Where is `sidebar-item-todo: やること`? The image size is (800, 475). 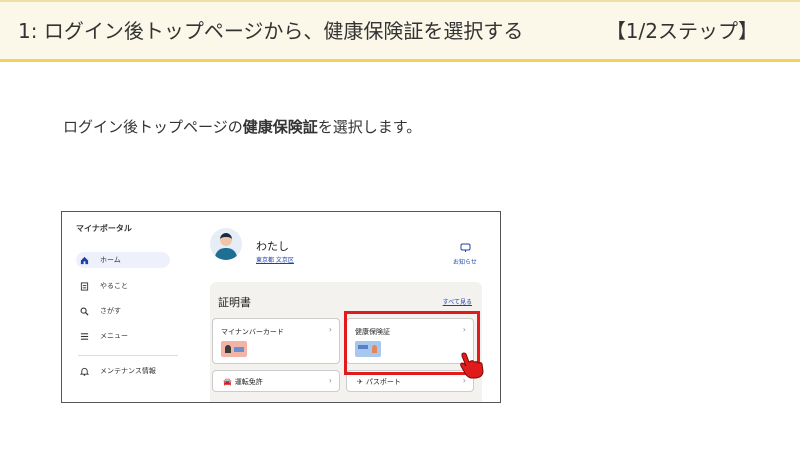
sidebar-item-todo: やること is located at coordinates (126, 286).